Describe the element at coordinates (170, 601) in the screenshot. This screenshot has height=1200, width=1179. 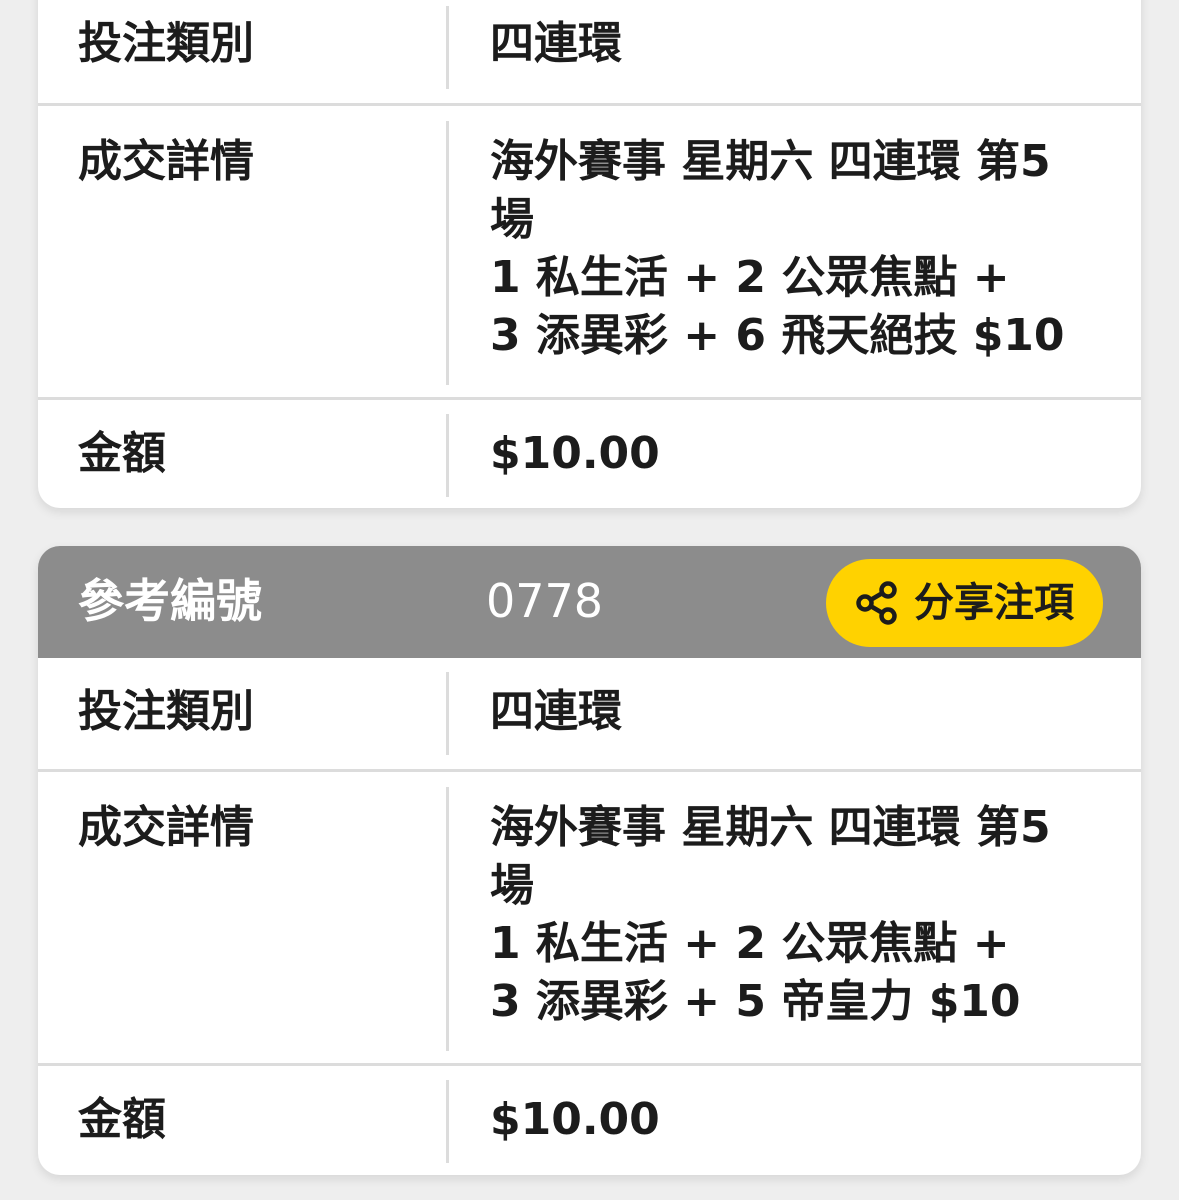
I see `reference-label: 參考編號` at that location.